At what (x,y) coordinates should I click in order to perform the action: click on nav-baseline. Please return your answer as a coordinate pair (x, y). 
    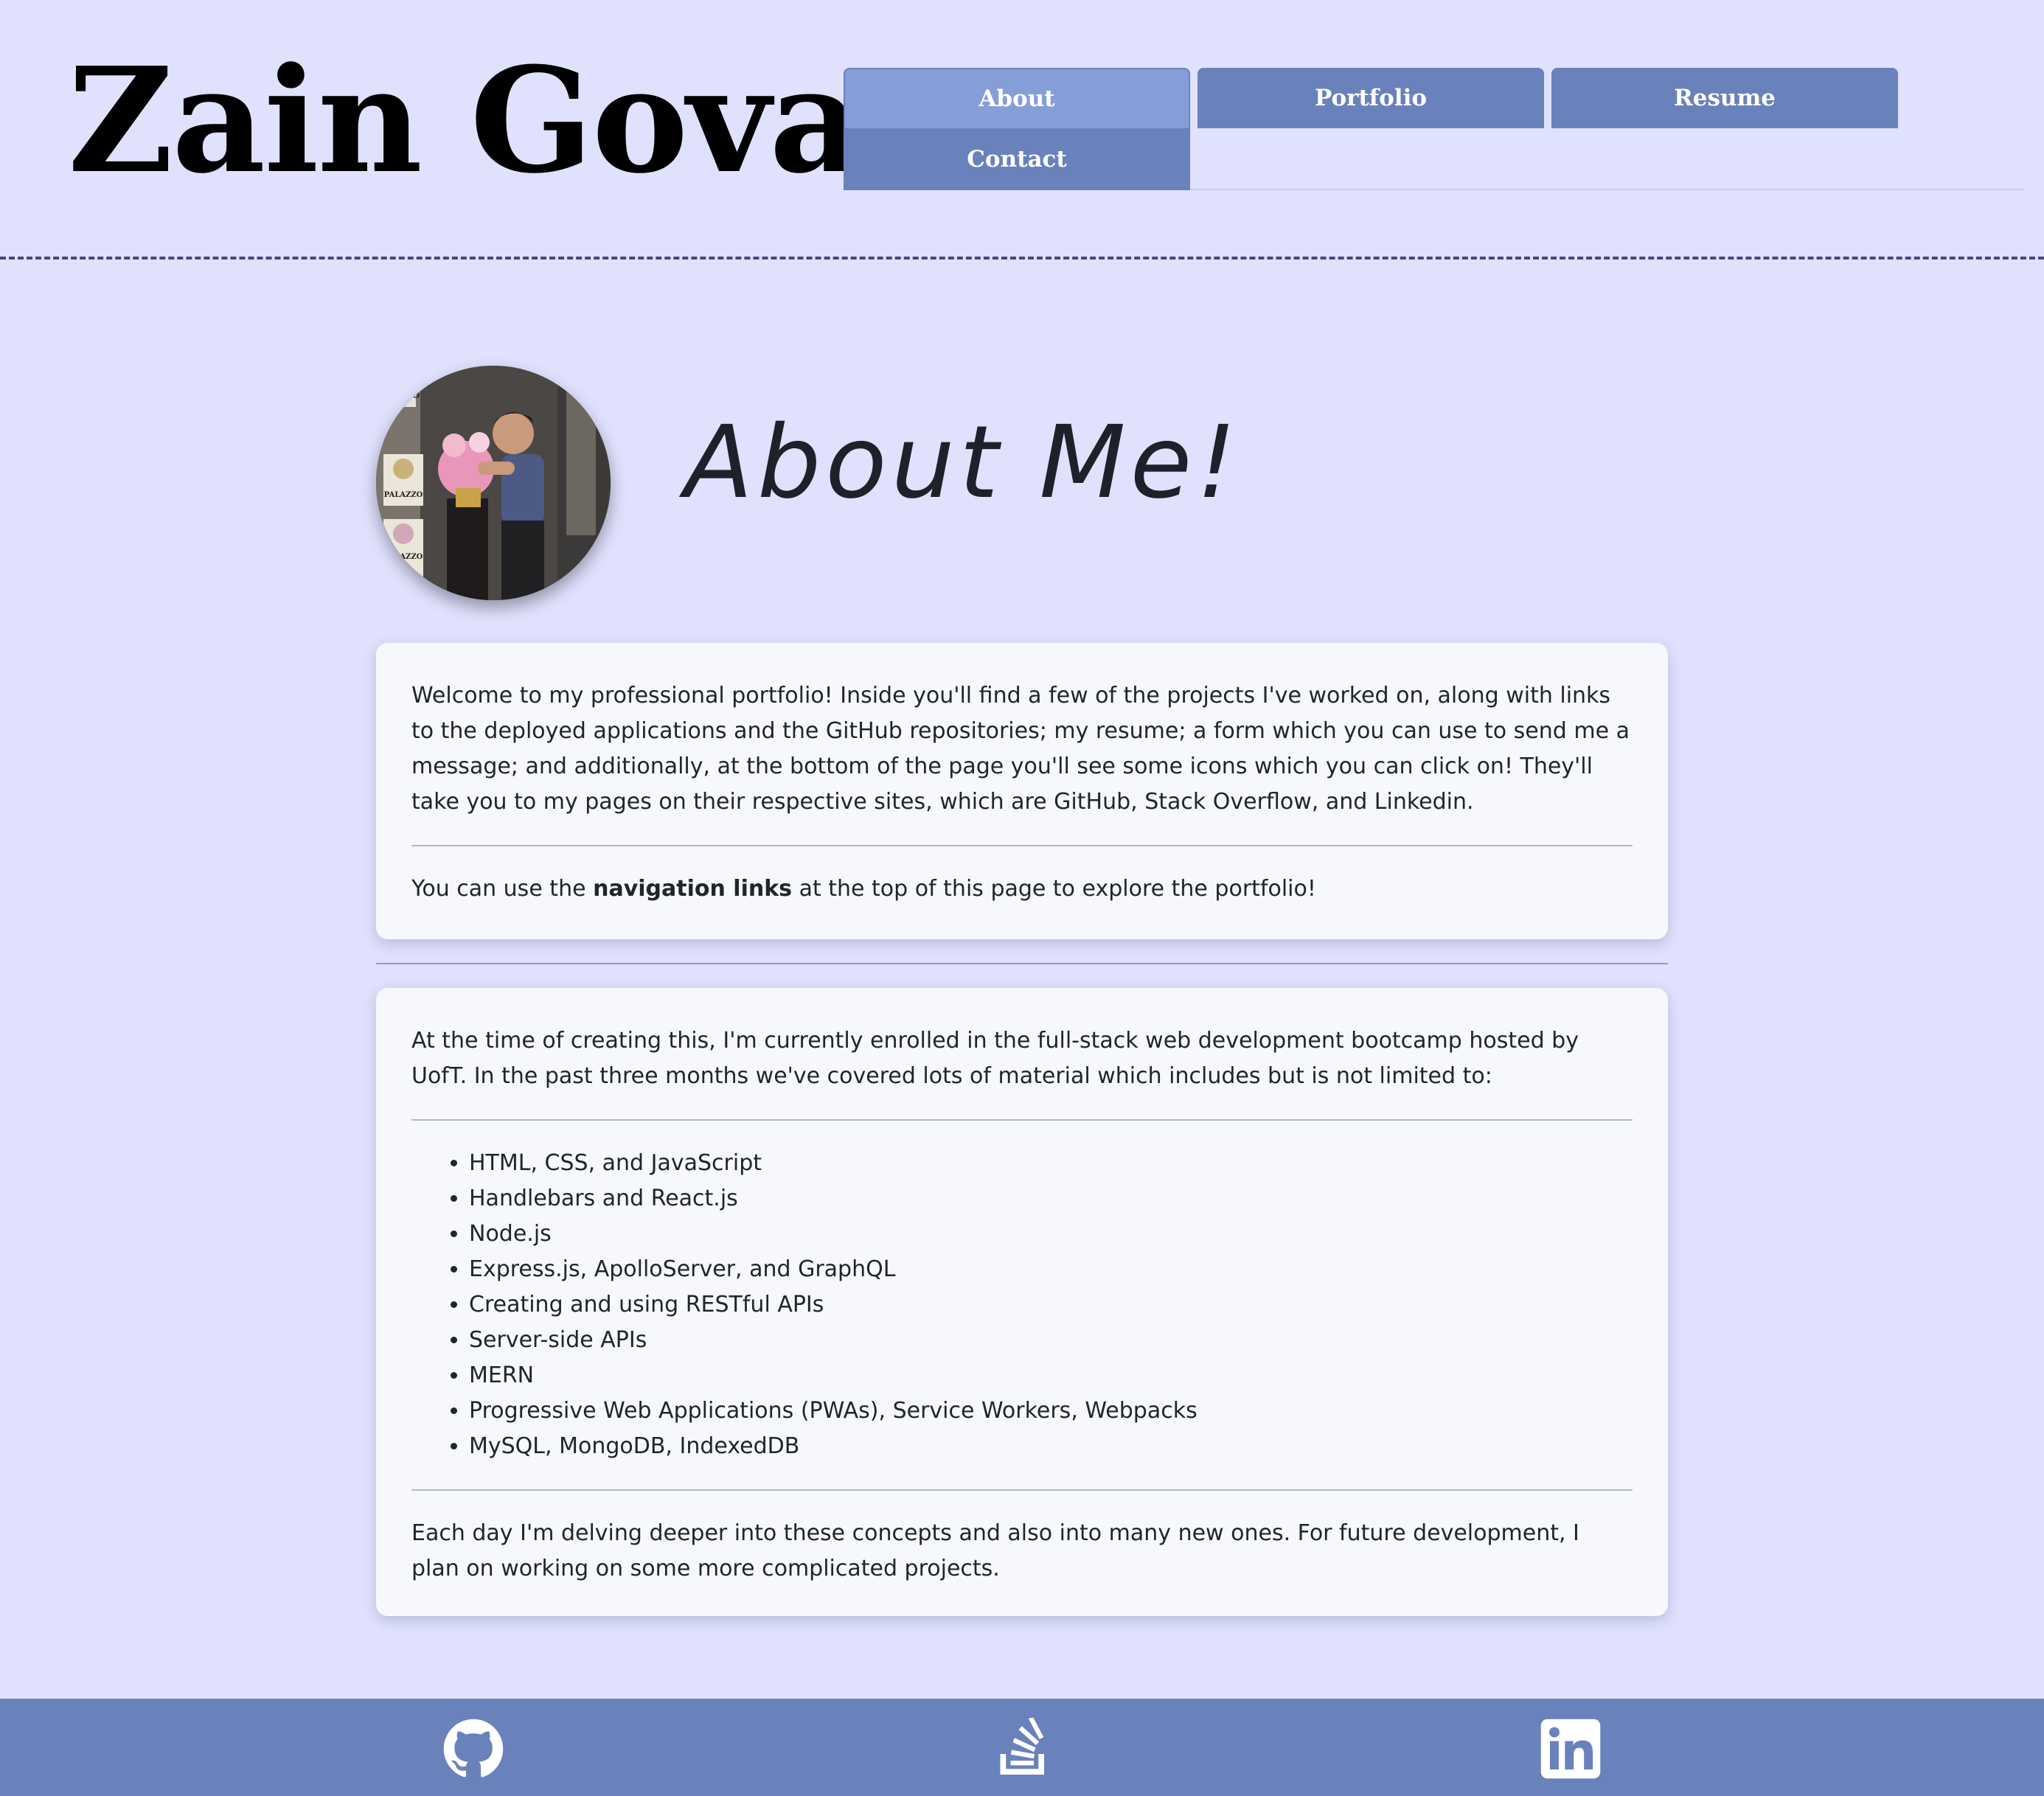
    Looking at the image, I should click on (1606, 189).